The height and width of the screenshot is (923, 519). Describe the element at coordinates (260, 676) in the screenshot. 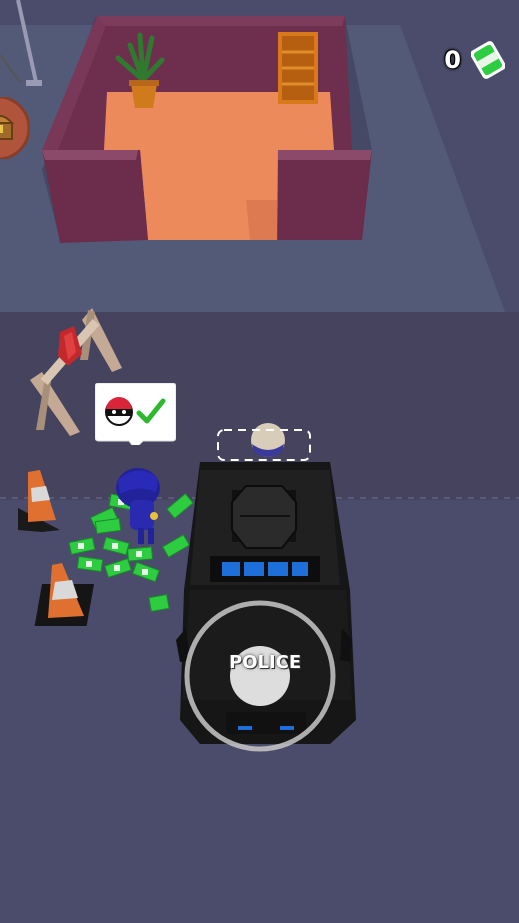

I see `virtual-joystick` at that location.